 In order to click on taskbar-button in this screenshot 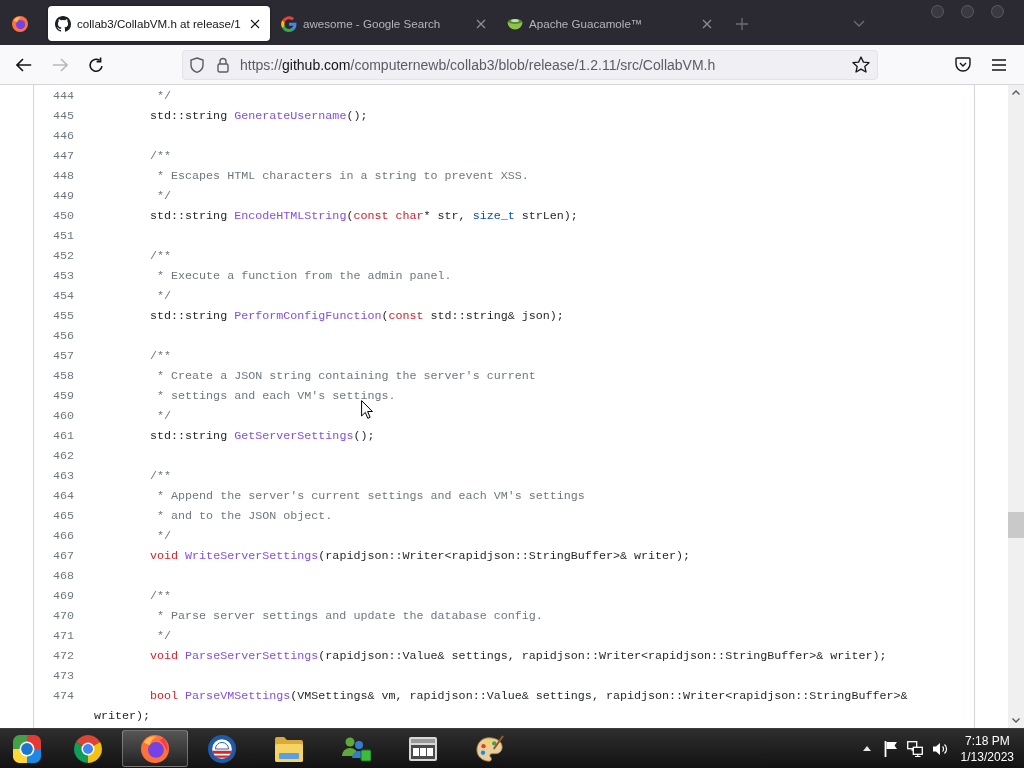, I will do `click(155, 748)`.